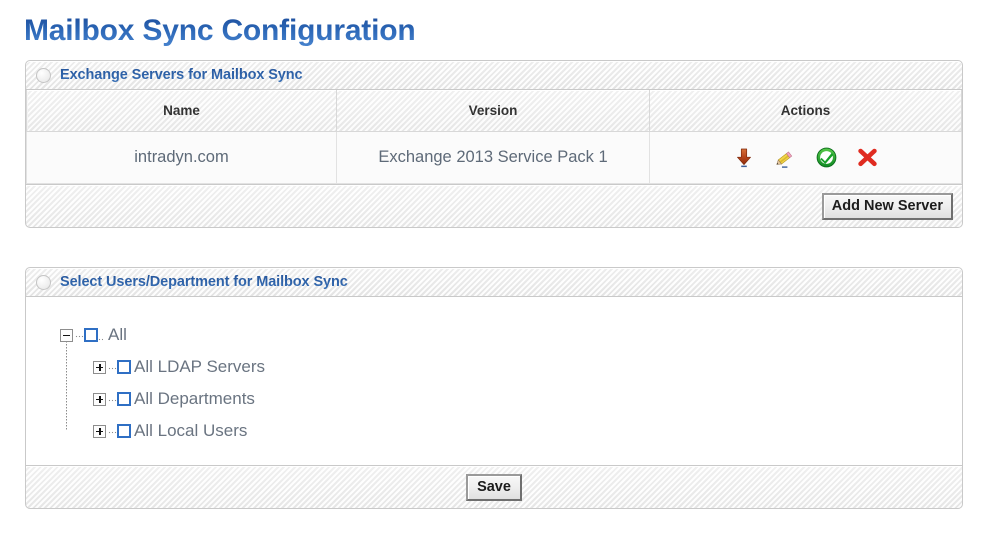  What do you see at coordinates (805, 111) in the screenshot?
I see `column-header-actions: Actions` at bounding box center [805, 111].